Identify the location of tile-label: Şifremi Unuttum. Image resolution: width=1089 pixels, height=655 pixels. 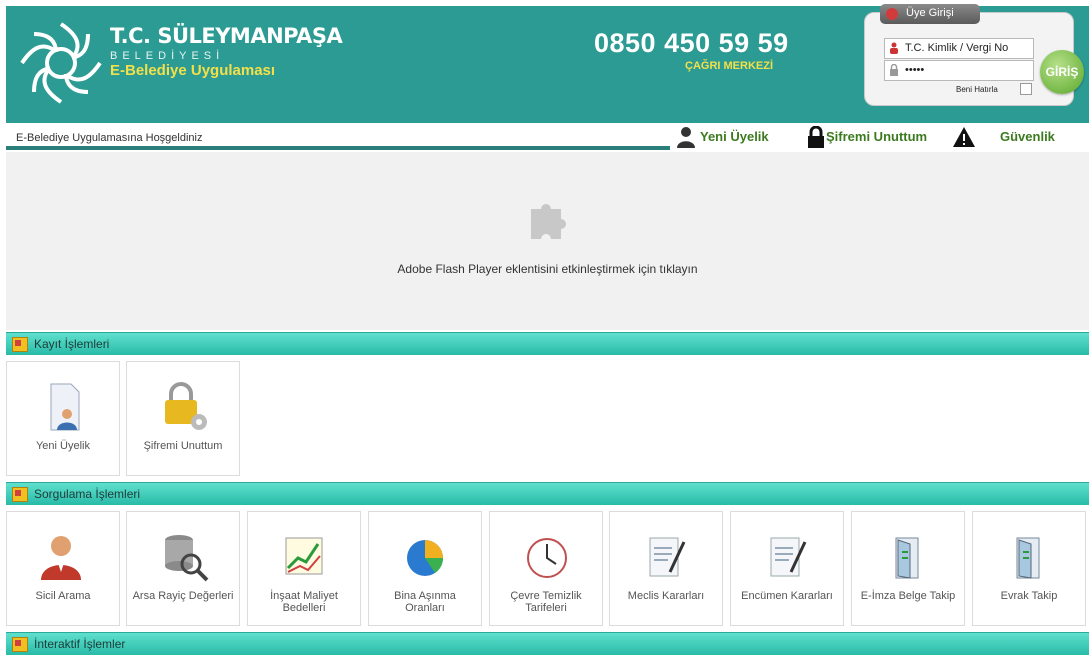
(183, 446).